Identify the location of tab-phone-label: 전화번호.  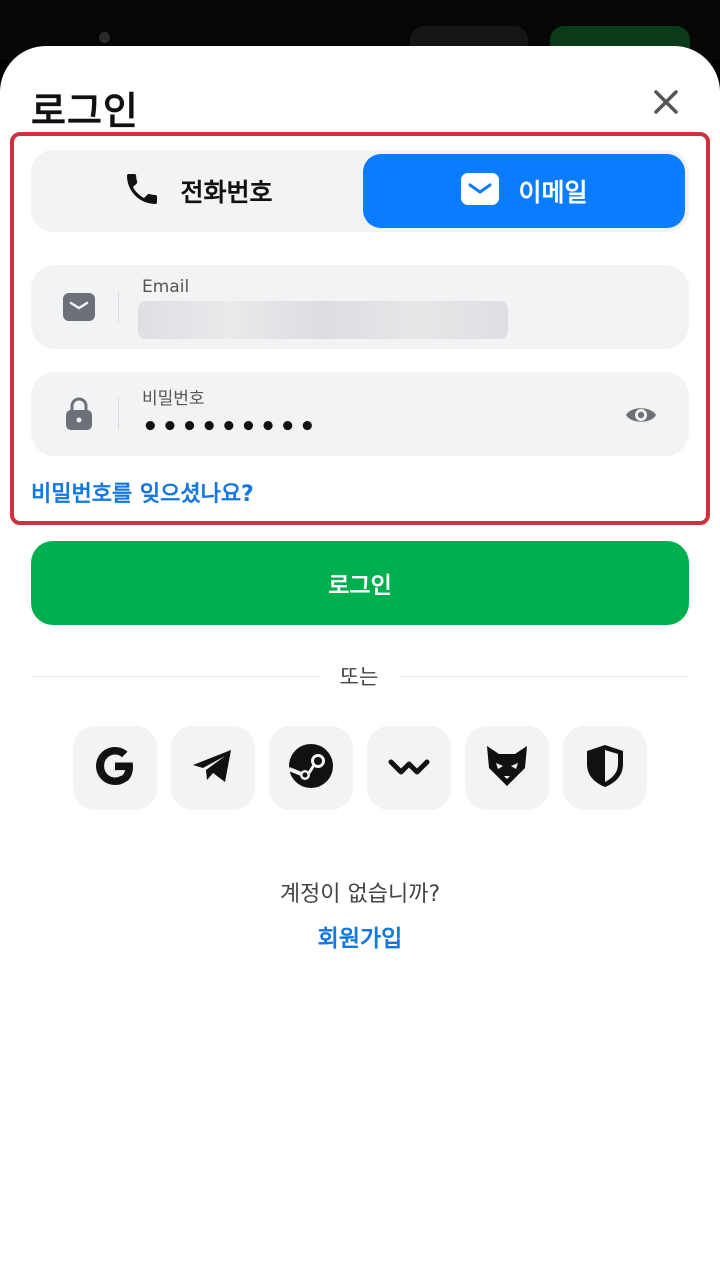
(226, 192).